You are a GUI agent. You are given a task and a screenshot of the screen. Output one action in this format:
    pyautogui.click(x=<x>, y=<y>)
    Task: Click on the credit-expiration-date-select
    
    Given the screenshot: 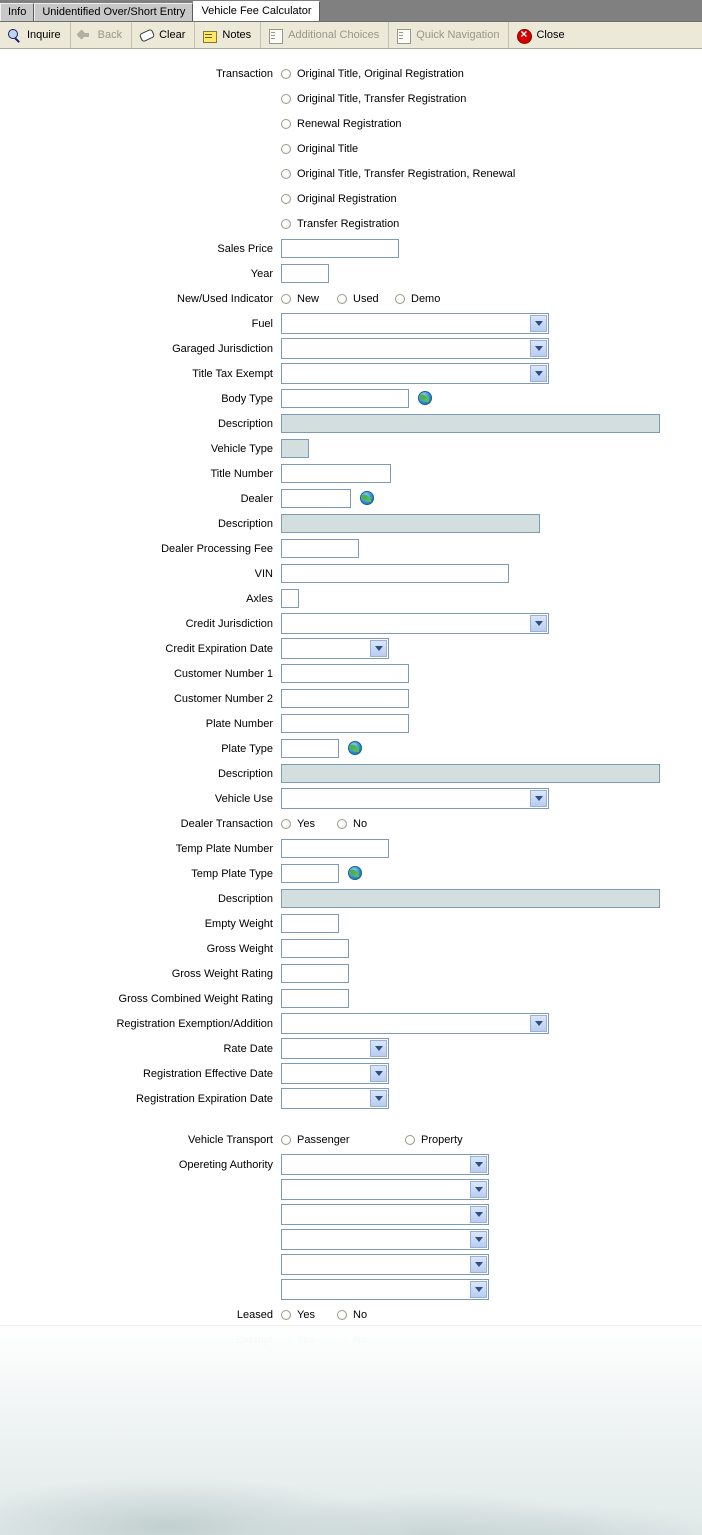 What is the action you would take?
    pyautogui.click(x=335, y=648)
    